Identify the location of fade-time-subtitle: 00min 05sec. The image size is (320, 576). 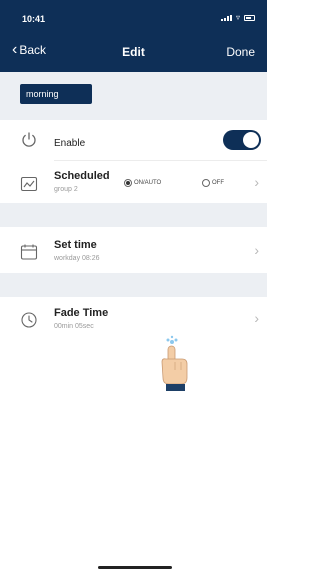
(74, 326).